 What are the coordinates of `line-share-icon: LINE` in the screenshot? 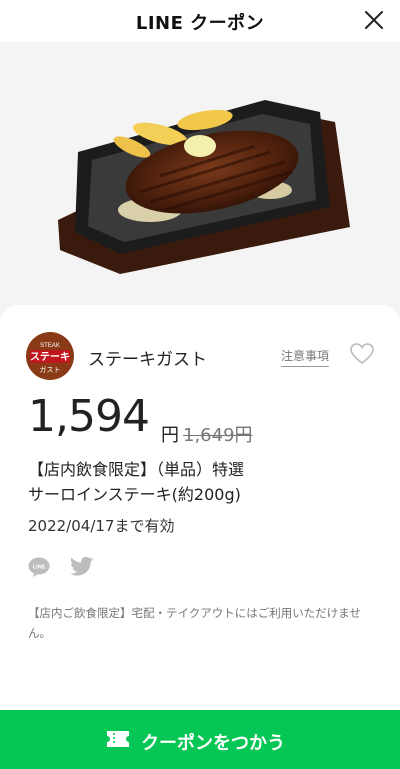 It's located at (39, 567).